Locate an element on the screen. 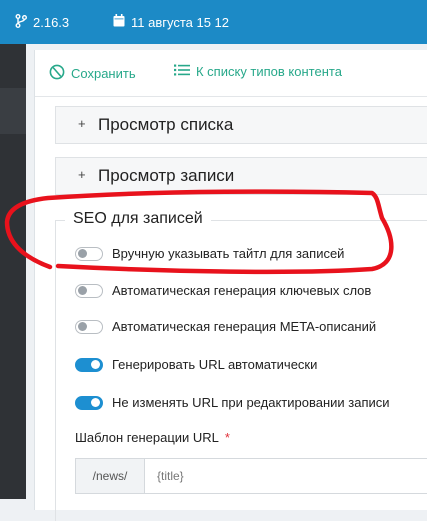  url-template-label-text: Шаблон генерации URL is located at coordinates (147, 437).